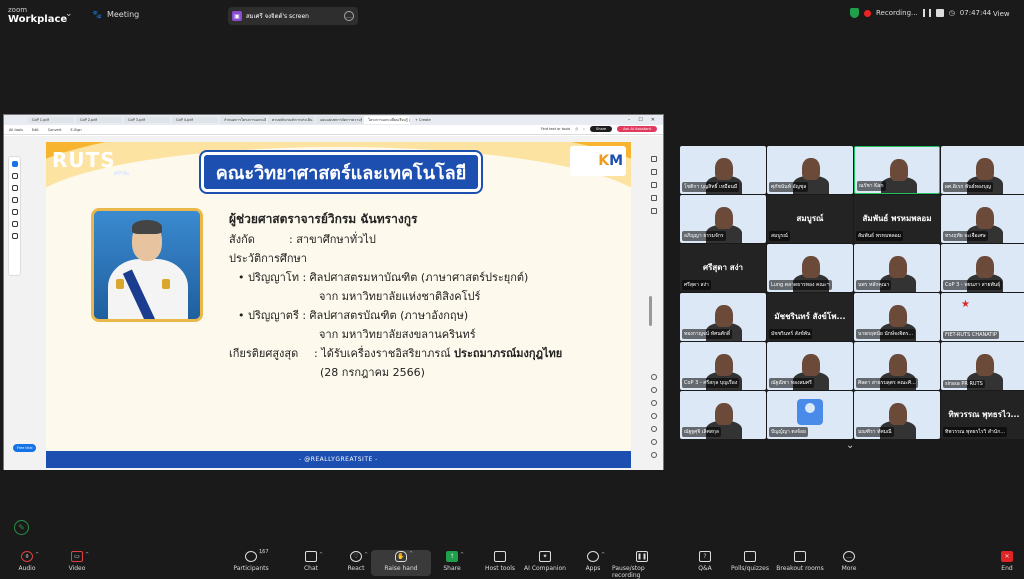 Image resolution: width=1024 pixels, height=579 pixels. I want to click on pause-recording-button: ❚❚ Pause/stop recording, so click(642, 565).